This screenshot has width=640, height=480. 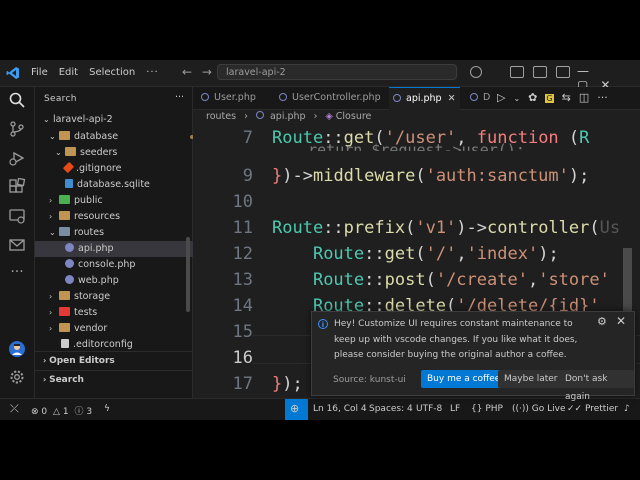 What do you see at coordinates (117, 379) in the screenshot?
I see `search-section: › Search` at bounding box center [117, 379].